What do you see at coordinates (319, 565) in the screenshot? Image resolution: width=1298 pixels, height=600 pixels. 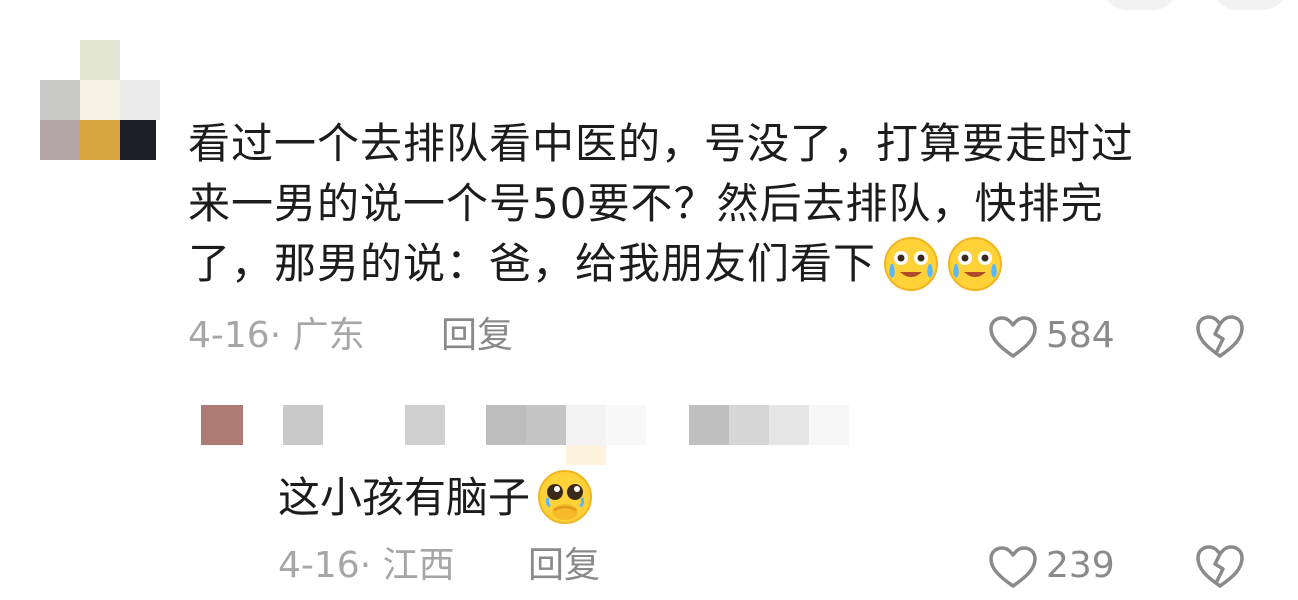 I see `reply-date: 4-16` at bounding box center [319, 565].